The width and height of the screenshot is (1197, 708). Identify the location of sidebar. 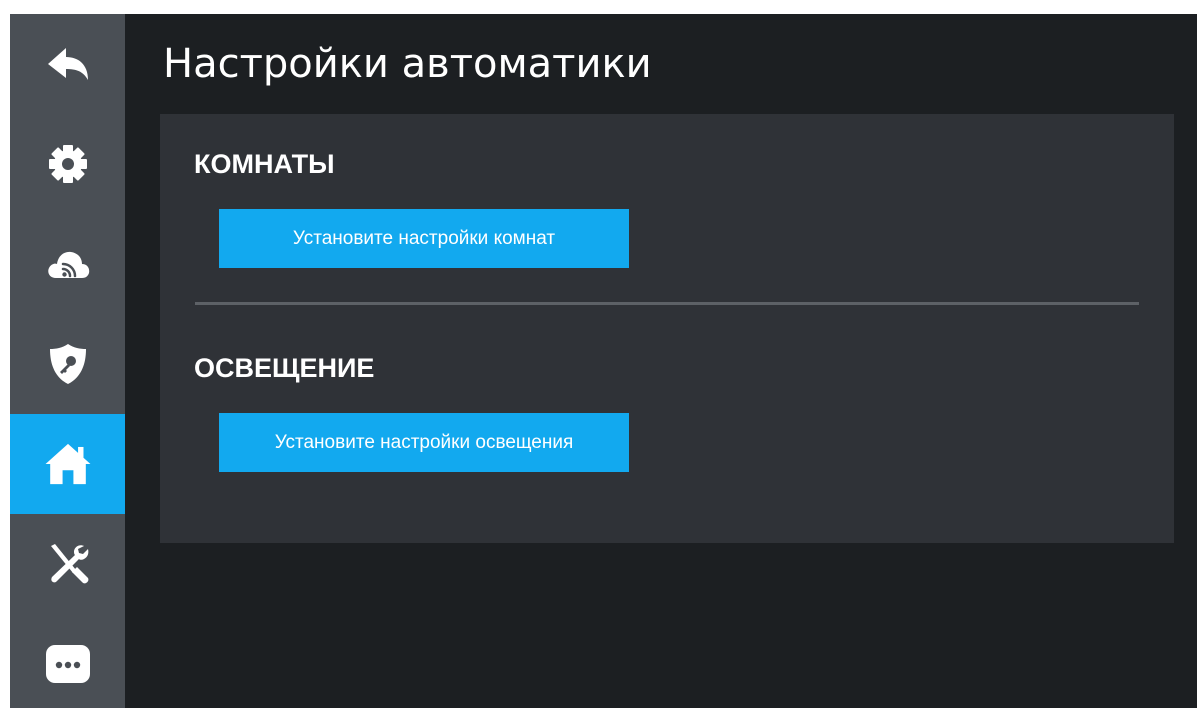
(67, 361).